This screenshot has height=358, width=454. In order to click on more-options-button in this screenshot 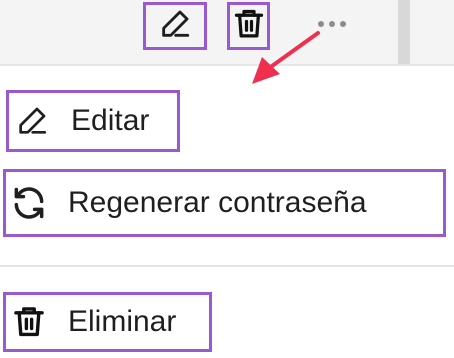, I will do `click(332, 24)`.